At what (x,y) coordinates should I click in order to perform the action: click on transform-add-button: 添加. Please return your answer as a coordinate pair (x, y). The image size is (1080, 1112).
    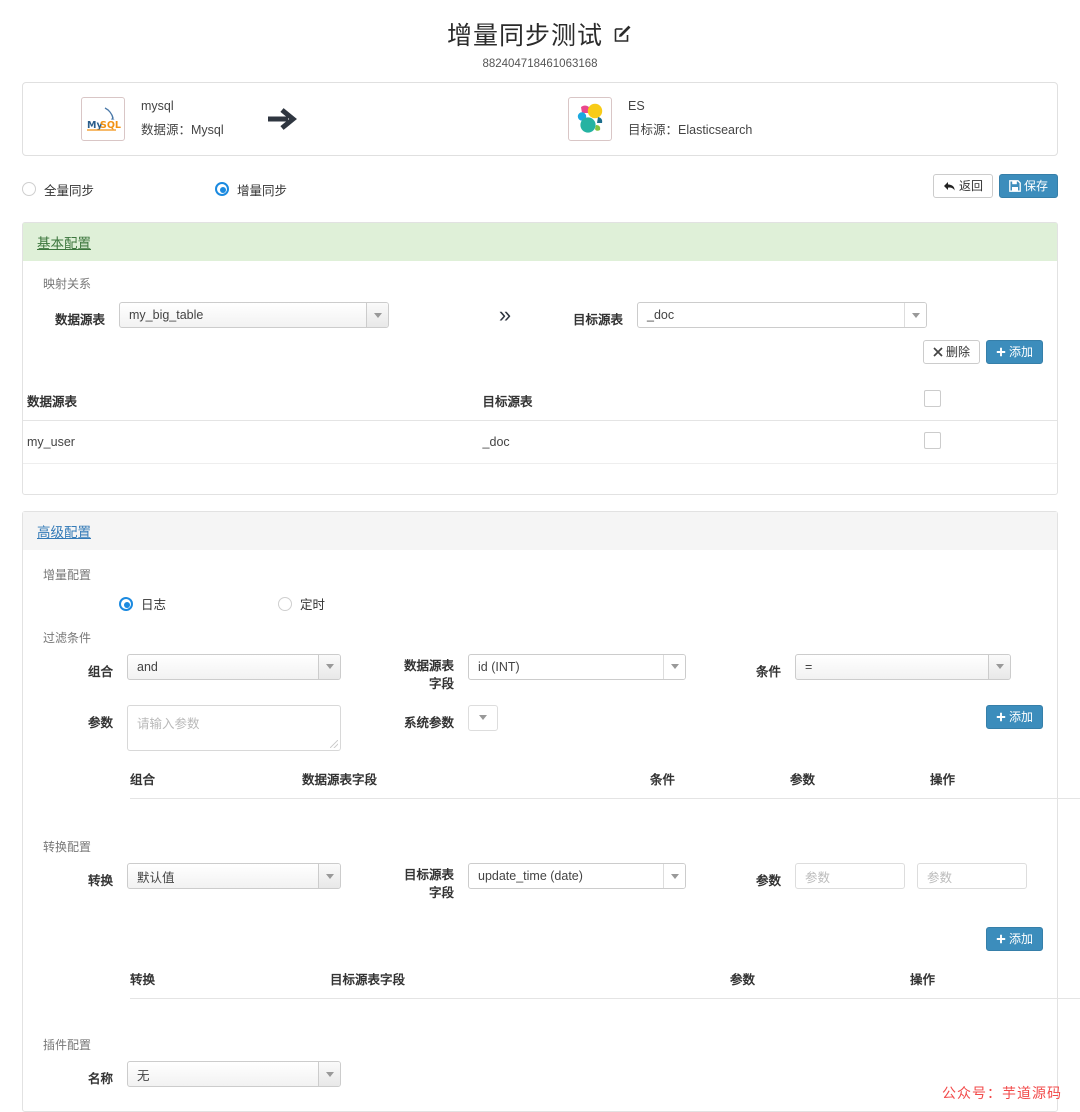
    Looking at the image, I should click on (1014, 939).